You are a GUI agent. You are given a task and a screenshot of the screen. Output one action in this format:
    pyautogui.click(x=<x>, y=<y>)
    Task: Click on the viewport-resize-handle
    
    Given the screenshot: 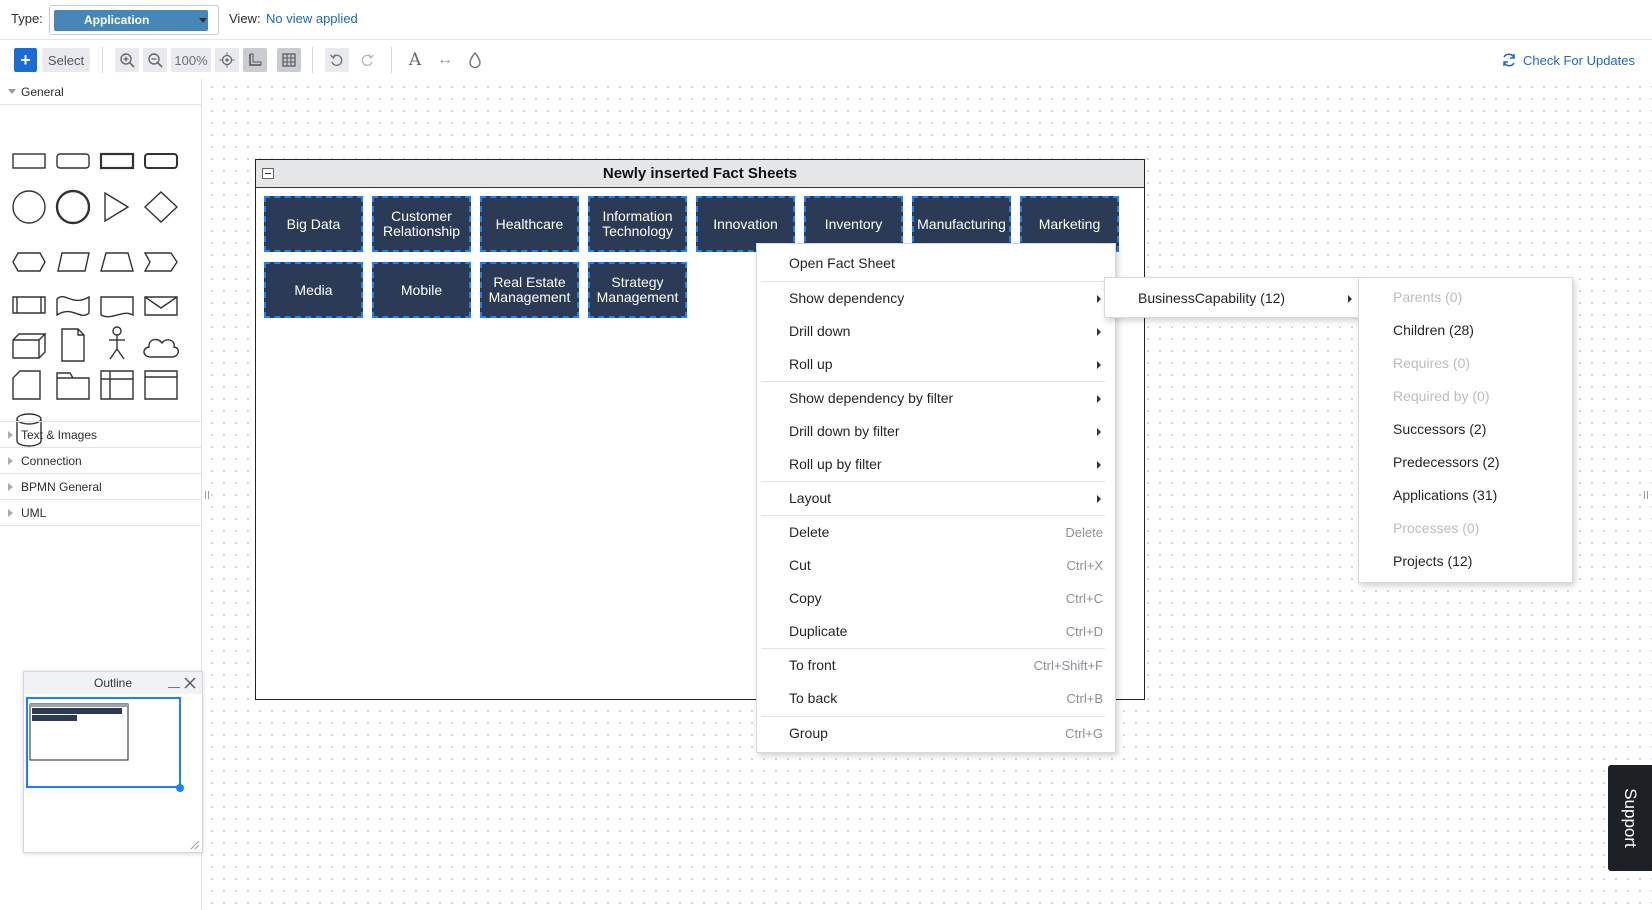 What is the action you would take?
    pyautogui.click(x=180, y=788)
    